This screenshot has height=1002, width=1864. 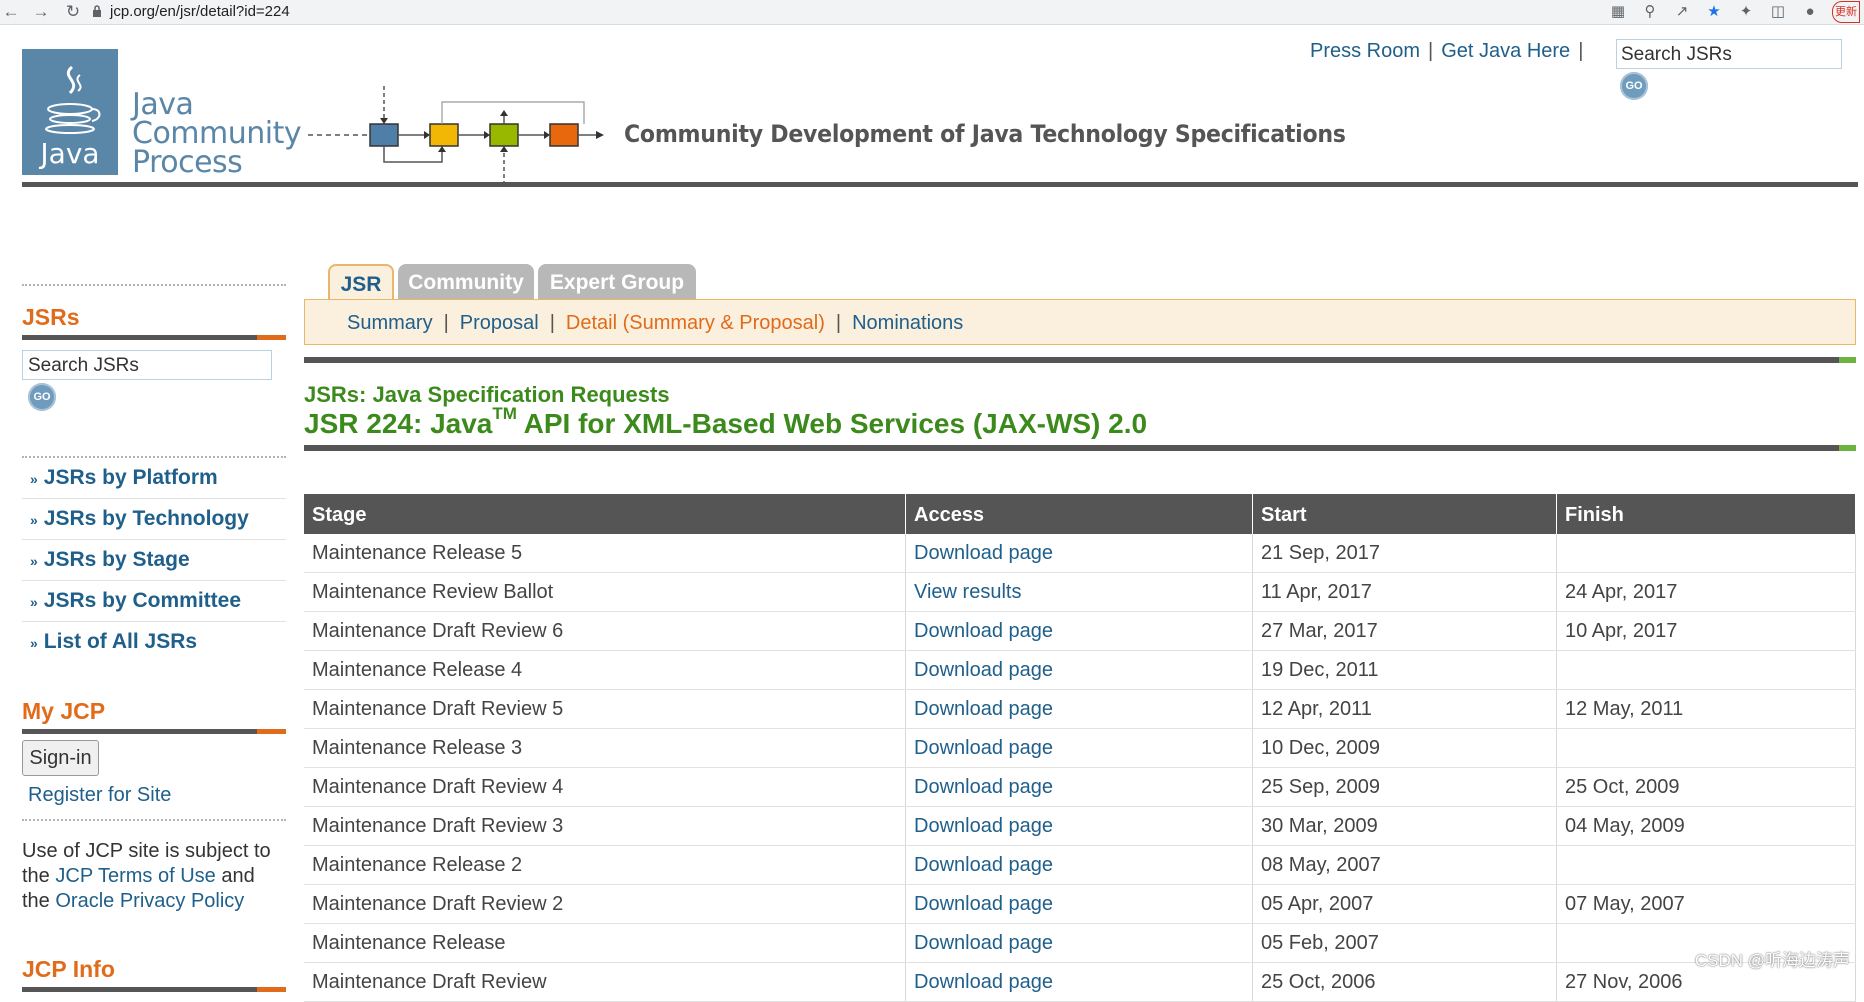 I want to click on java-logo: Java, so click(x=70, y=112).